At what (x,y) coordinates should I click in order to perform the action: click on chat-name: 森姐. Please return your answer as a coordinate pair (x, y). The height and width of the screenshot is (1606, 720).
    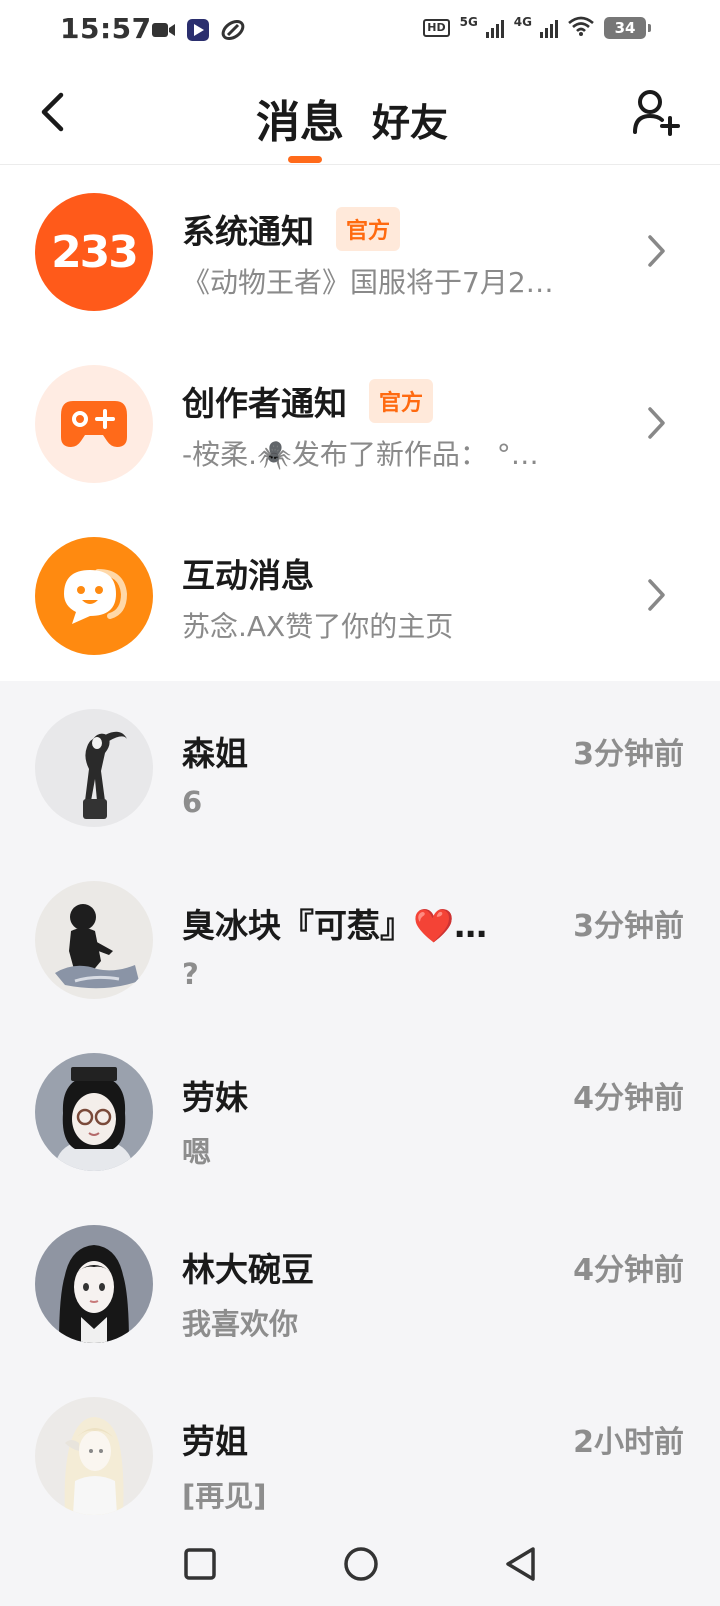
    Looking at the image, I should click on (215, 753).